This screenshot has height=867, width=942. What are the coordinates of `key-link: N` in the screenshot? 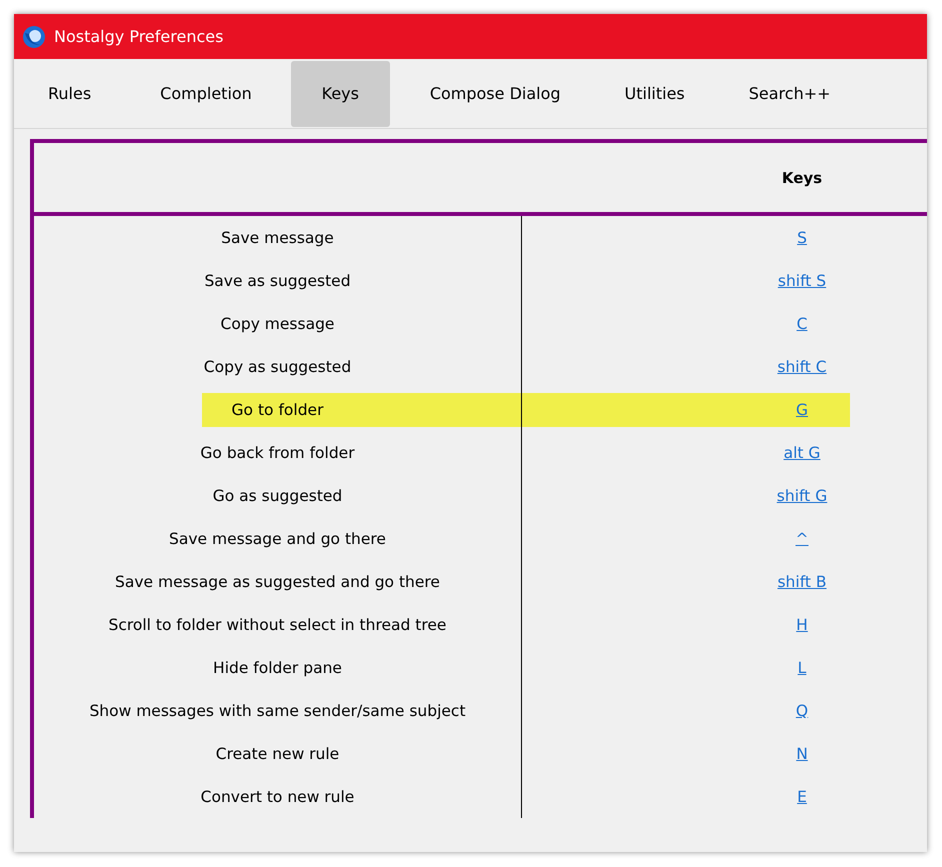 It's located at (802, 753).